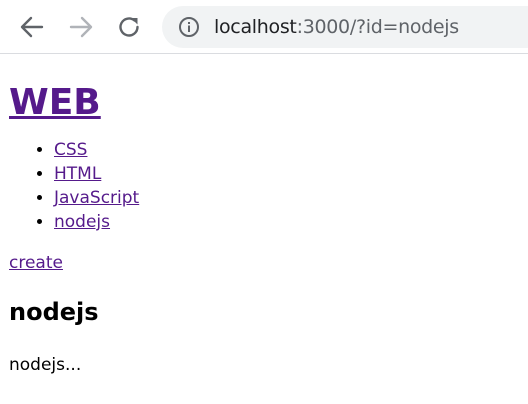 The image size is (528, 404). What do you see at coordinates (77, 174) in the screenshot?
I see `topic-link-html: HTML` at bounding box center [77, 174].